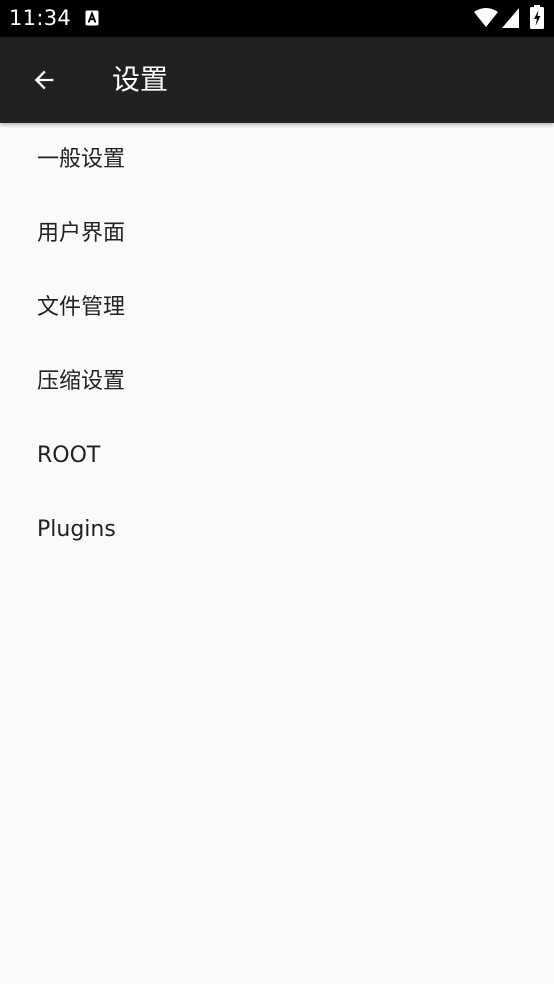  Describe the element at coordinates (81, 307) in the screenshot. I see `settings-item-label: 文件管理` at that location.